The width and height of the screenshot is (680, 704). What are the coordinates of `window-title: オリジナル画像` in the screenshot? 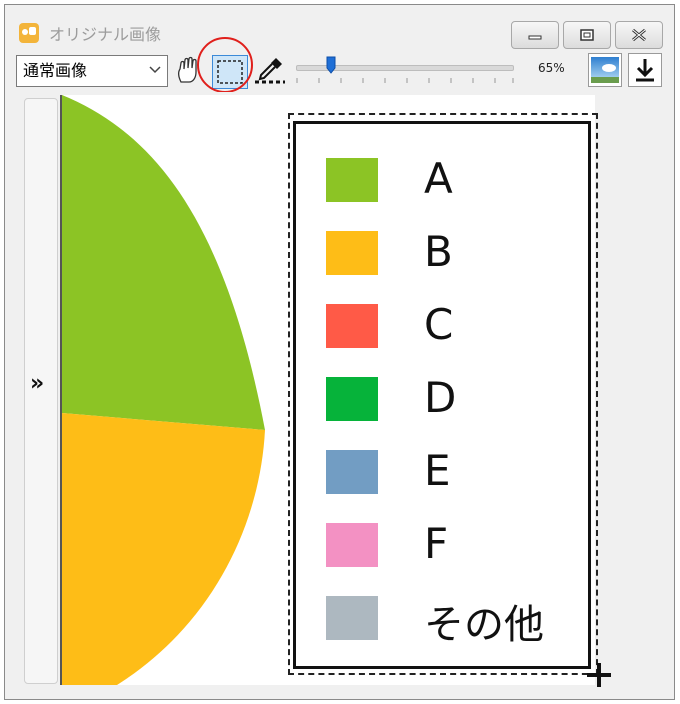 It's located at (105, 34).